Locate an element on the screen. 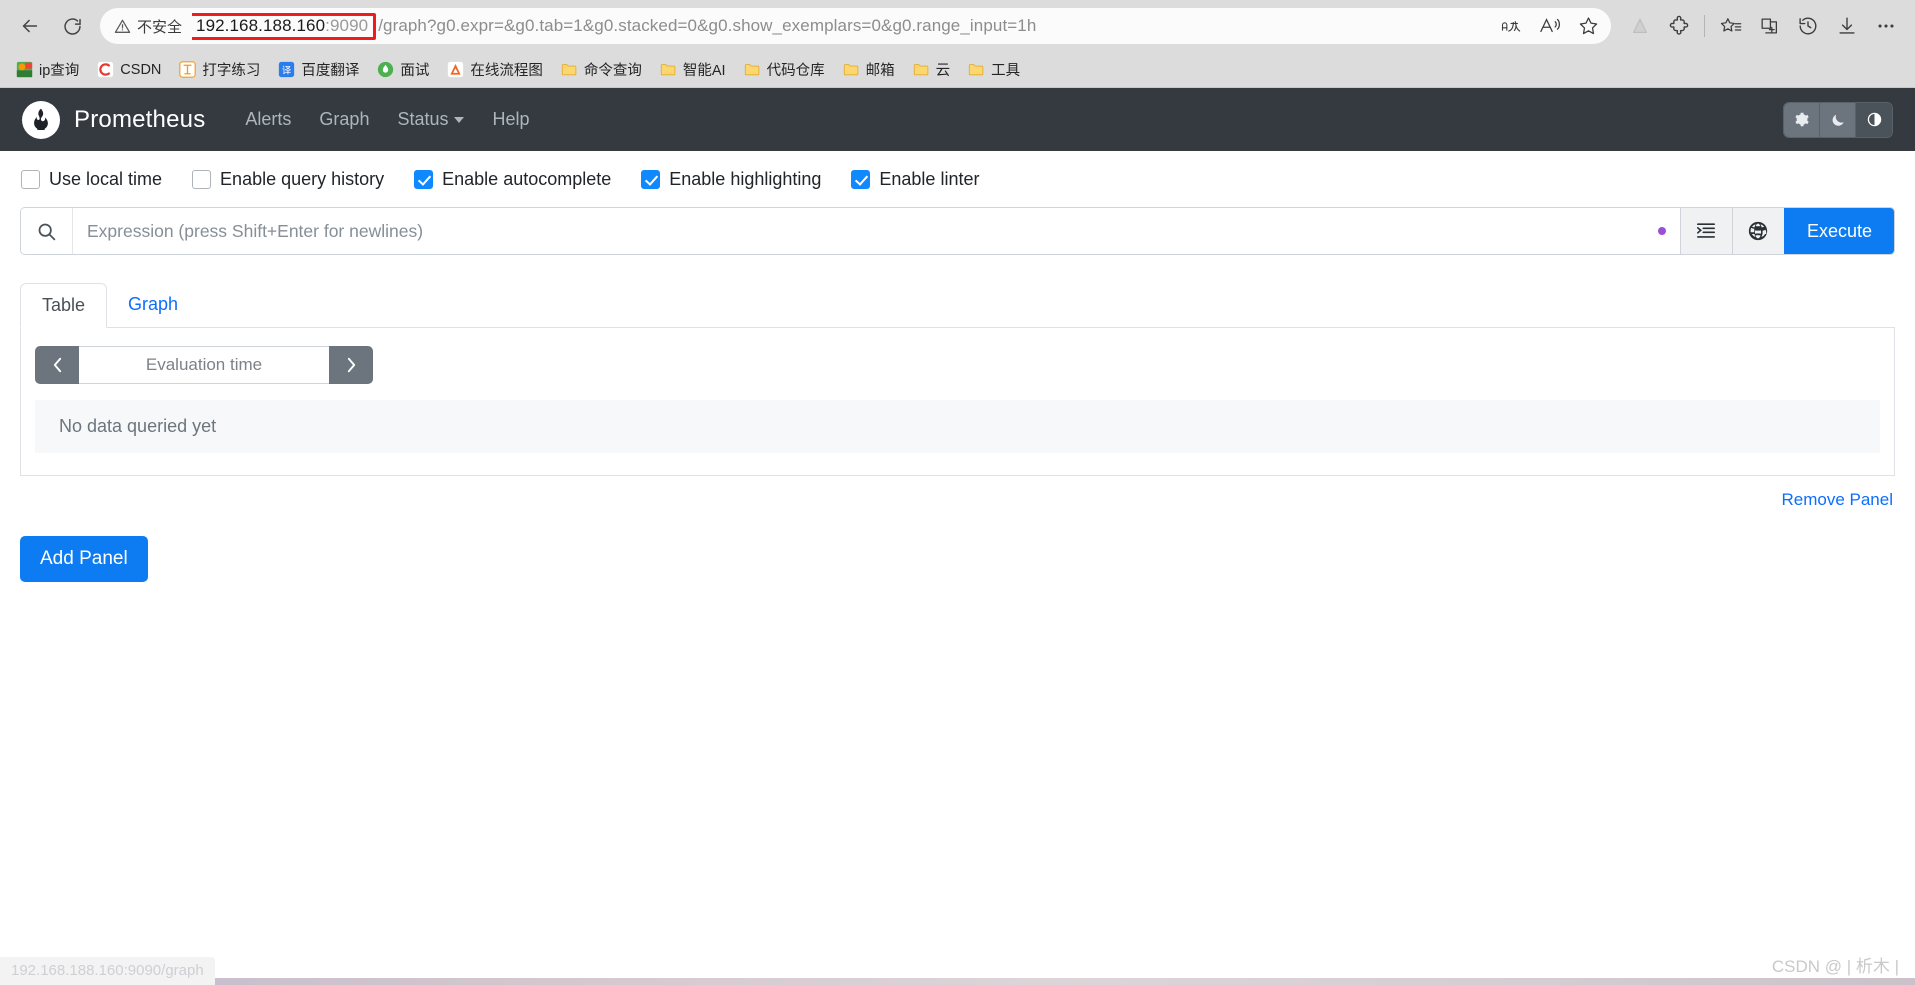 The width and height of the screenshot is (1915, 985). url-host-highlight: 192.168.188.160:9090 is located at coordinates (284, 26).